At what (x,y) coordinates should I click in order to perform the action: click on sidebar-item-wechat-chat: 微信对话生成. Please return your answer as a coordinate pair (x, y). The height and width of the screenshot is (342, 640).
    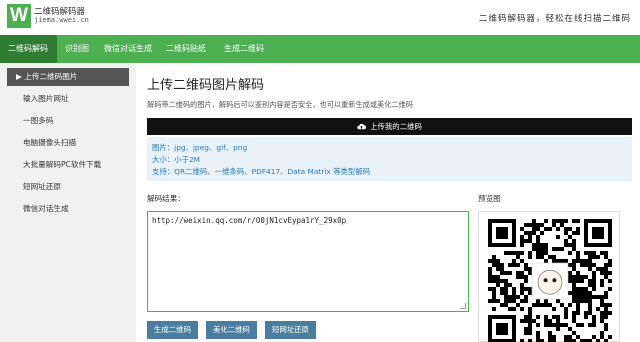
    Looking at the image, I should click on (68, 209).